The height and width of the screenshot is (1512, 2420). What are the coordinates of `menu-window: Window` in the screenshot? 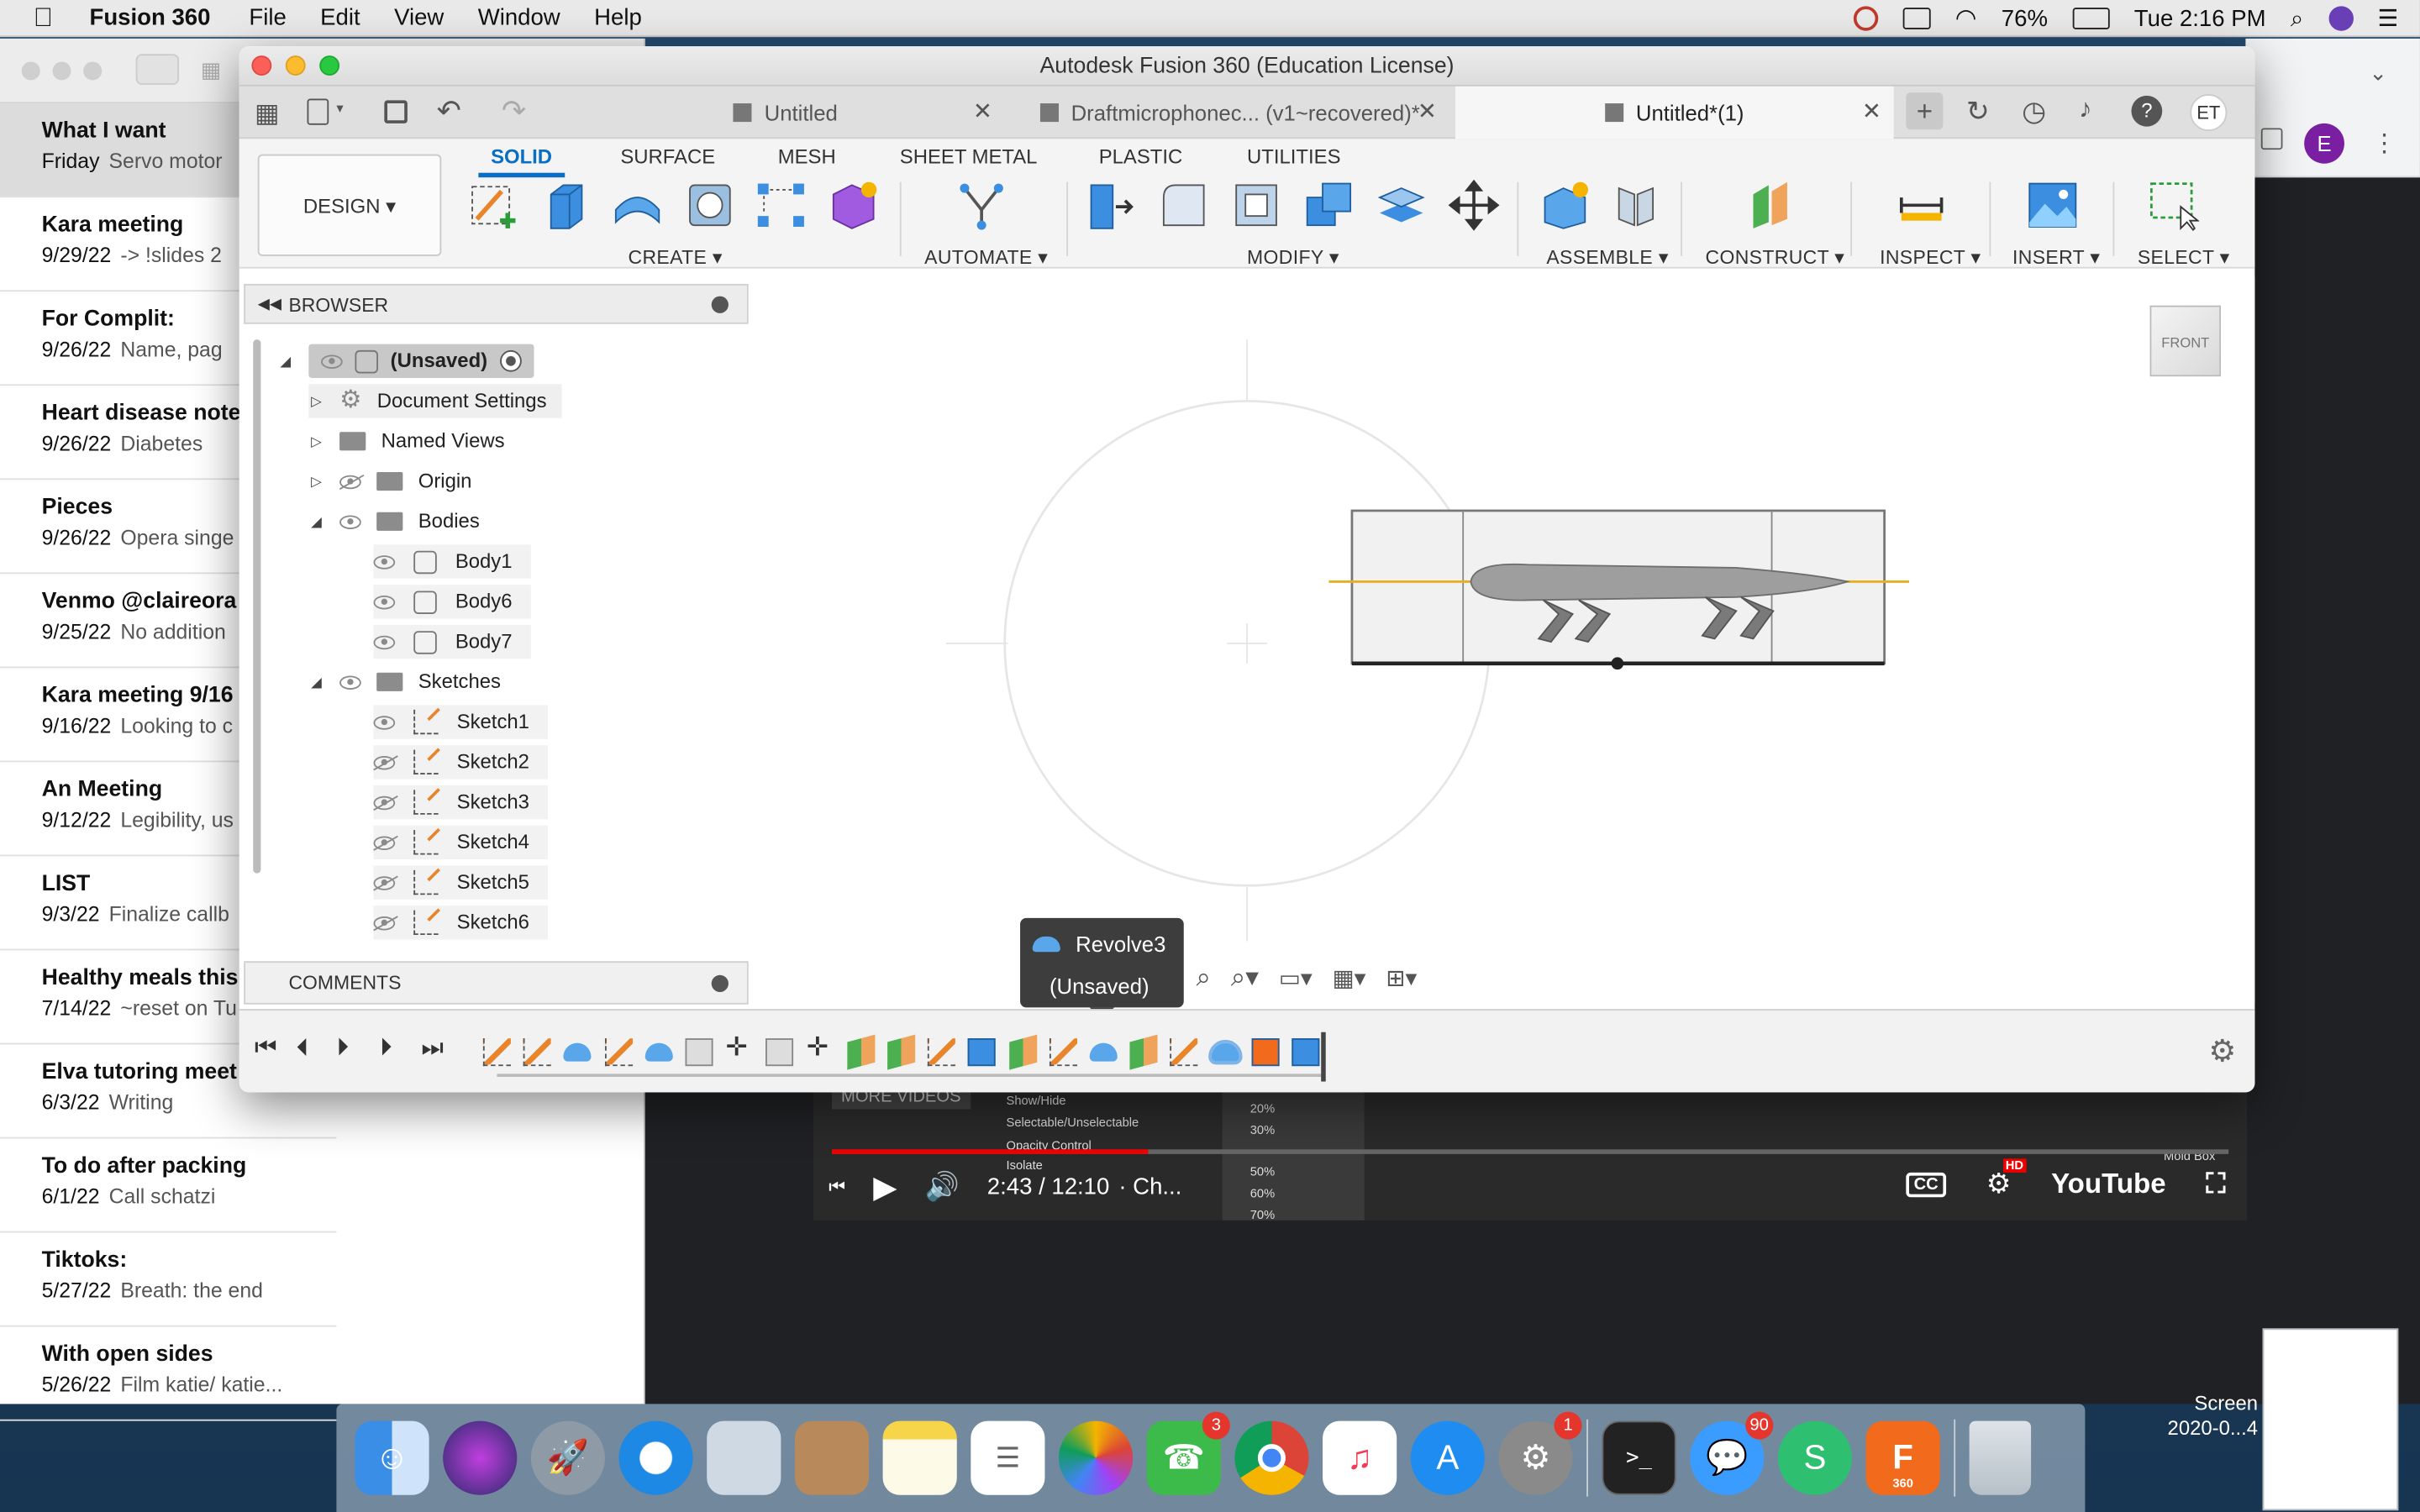 It's located at (519, 18).